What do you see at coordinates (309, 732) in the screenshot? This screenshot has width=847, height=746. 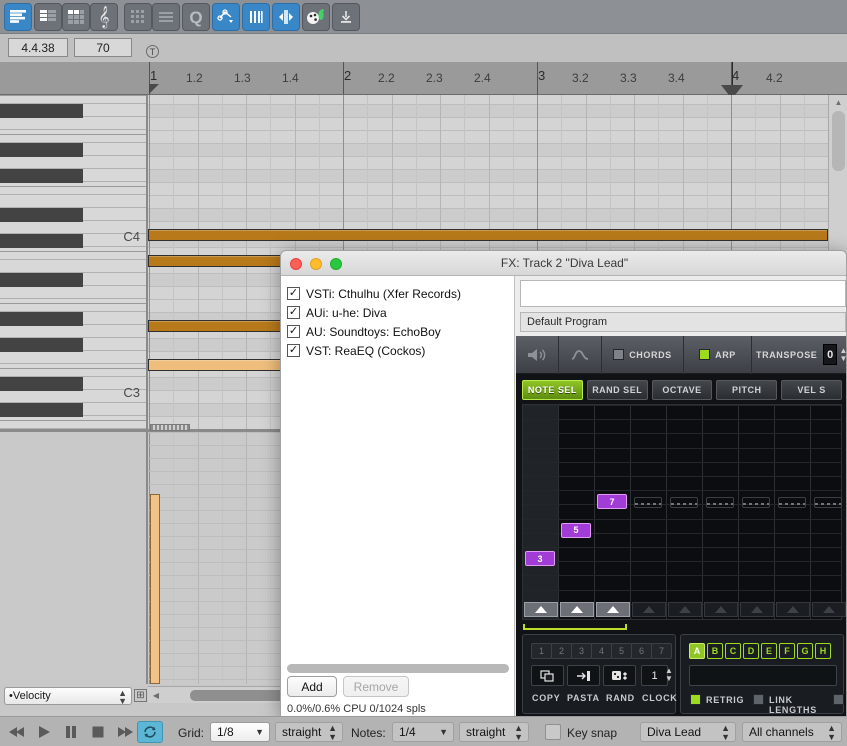 I see `grid-swing-select: straight ▲ ▼` at bounding box center [309, 732].